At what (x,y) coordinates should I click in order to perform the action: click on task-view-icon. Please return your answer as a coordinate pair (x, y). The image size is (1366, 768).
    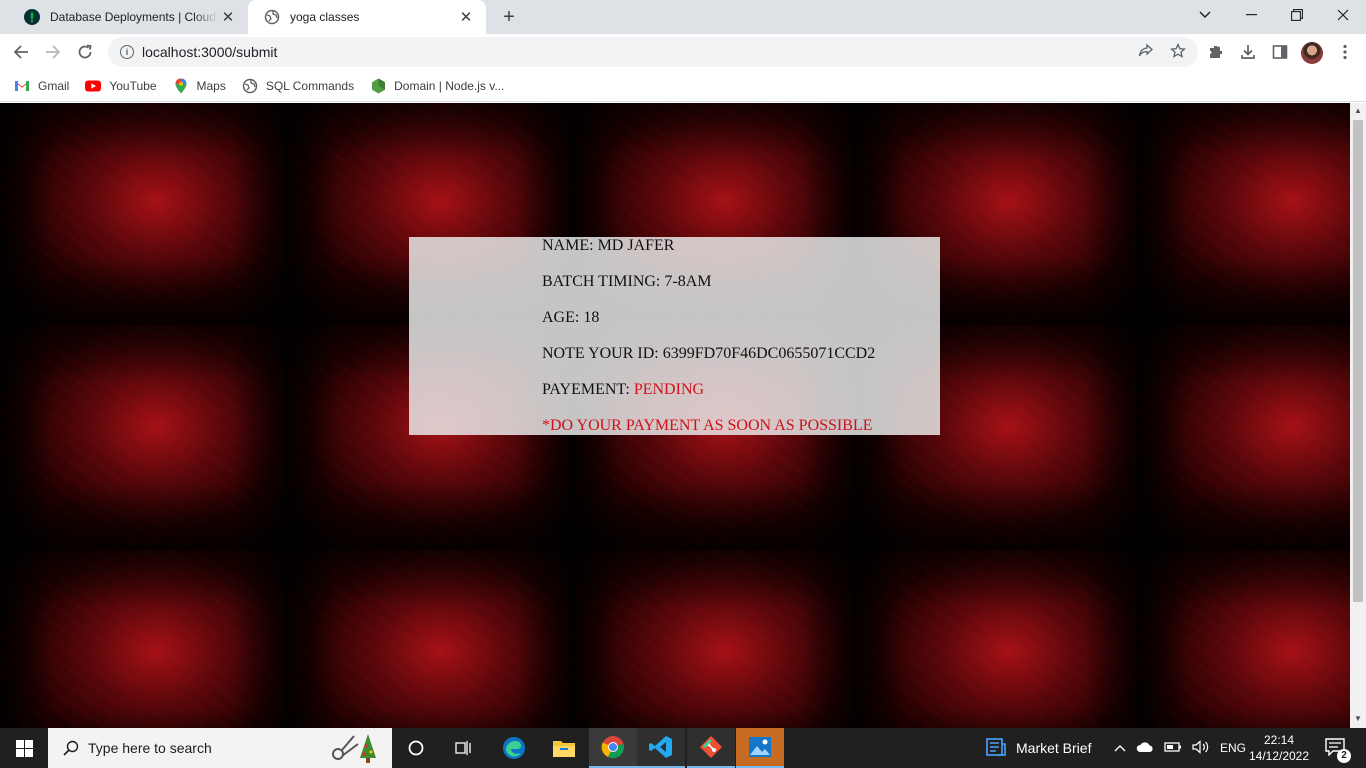
    Looking at the image, I should click on (464, 748).